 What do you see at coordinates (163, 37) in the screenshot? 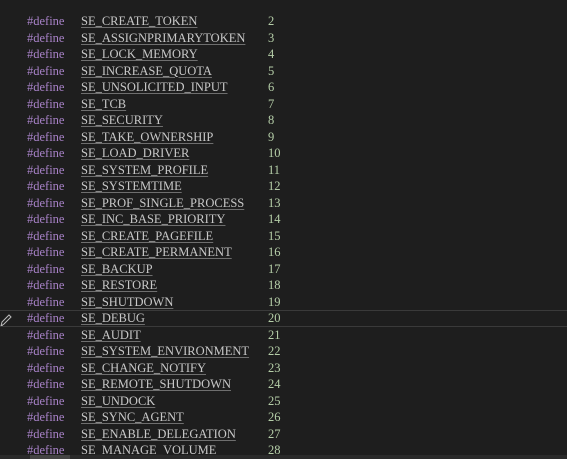
I see `macro-name: SE_ASSIGNPRIMARYTOKEN` at bounding box center [163, 37].